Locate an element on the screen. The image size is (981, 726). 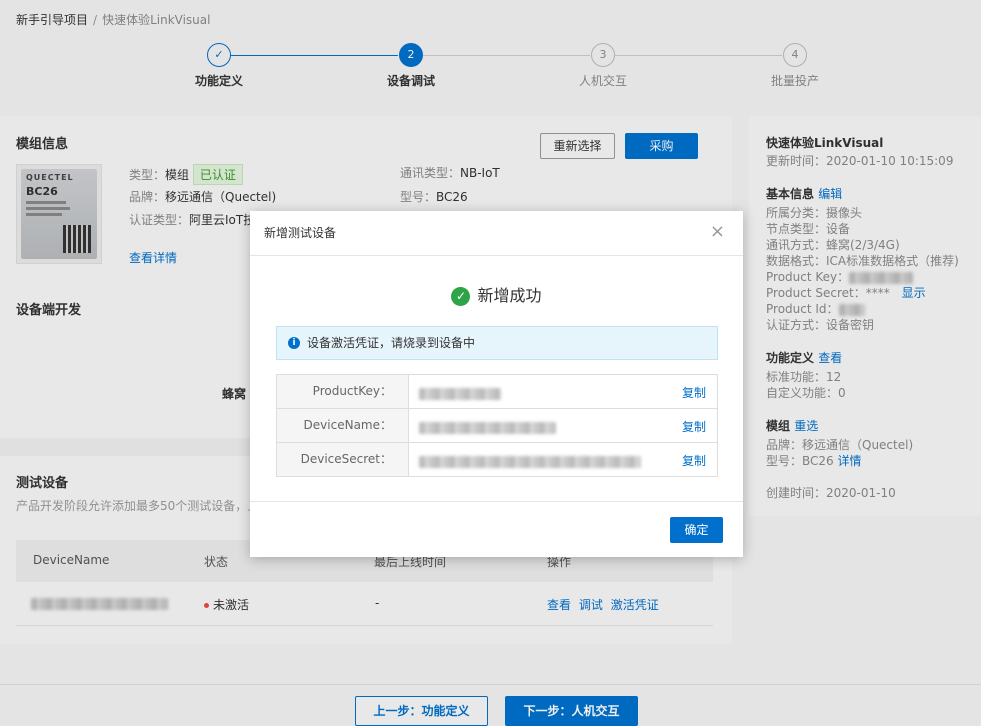
credential-row: ProductKey： 复制 is located at coordinates (497, 392).